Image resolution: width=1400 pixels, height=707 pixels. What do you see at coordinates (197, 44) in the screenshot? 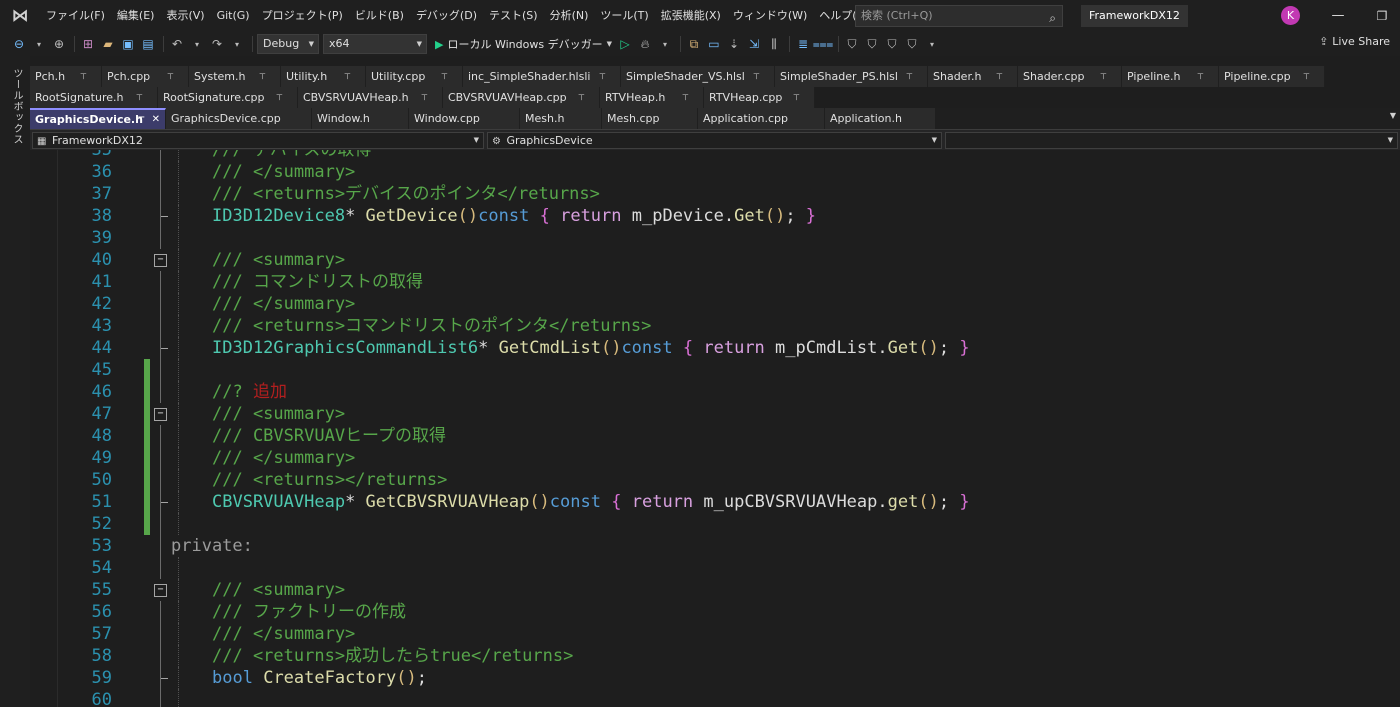
I see `undo-dropdown-icon: ▾` at bounding box center [197, 44].